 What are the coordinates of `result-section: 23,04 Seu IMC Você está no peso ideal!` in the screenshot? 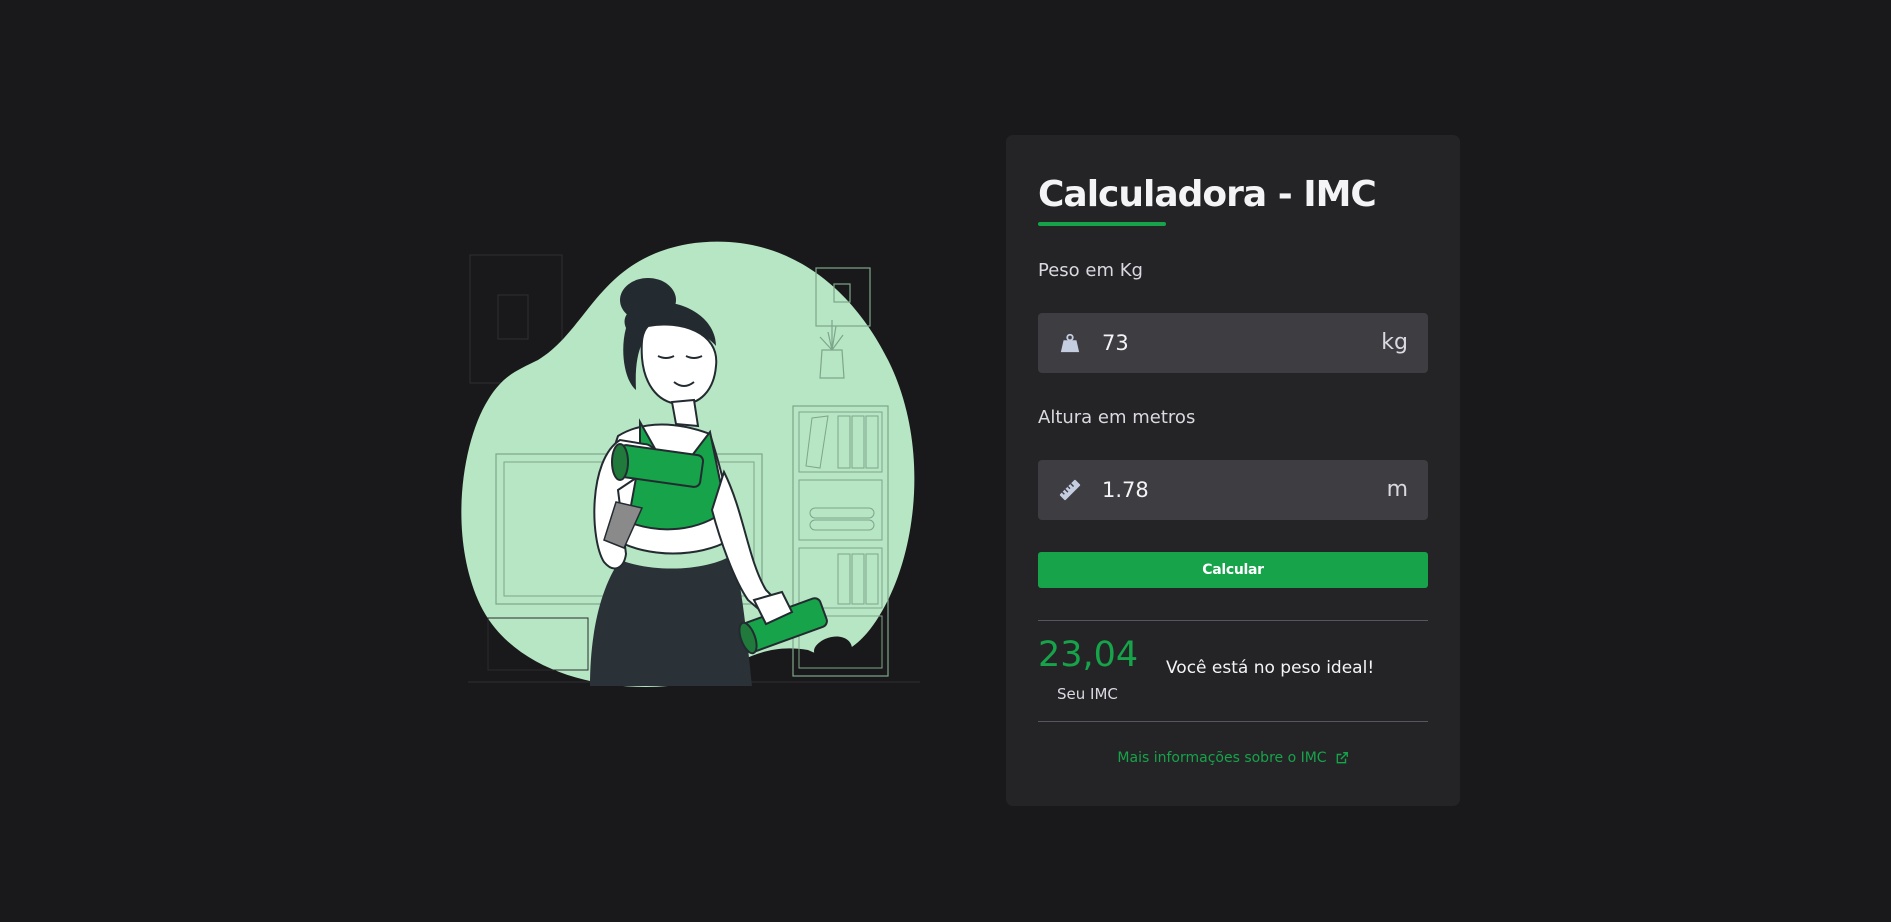 It's located at (1233, 671).